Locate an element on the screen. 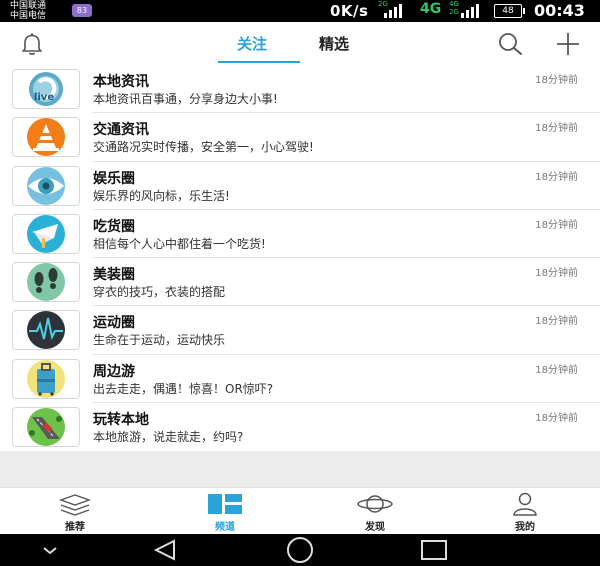  grid-icon is located at coordinates (225, 504).